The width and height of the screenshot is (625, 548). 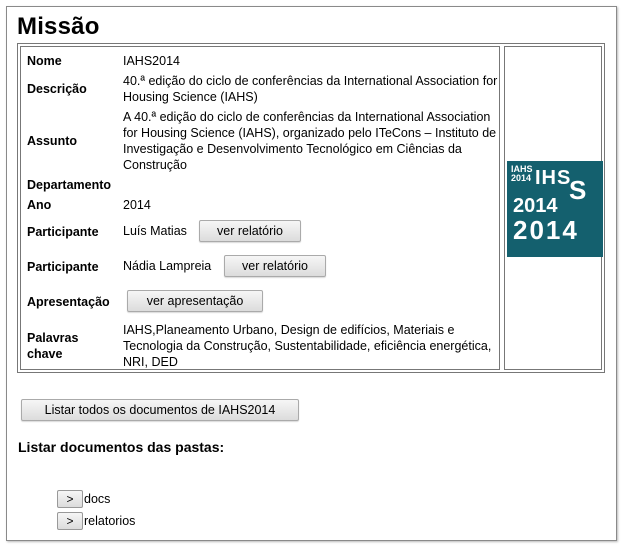 I want to click on folders-heading: Listar documentos das pastas:, so click(x=121, y=447).